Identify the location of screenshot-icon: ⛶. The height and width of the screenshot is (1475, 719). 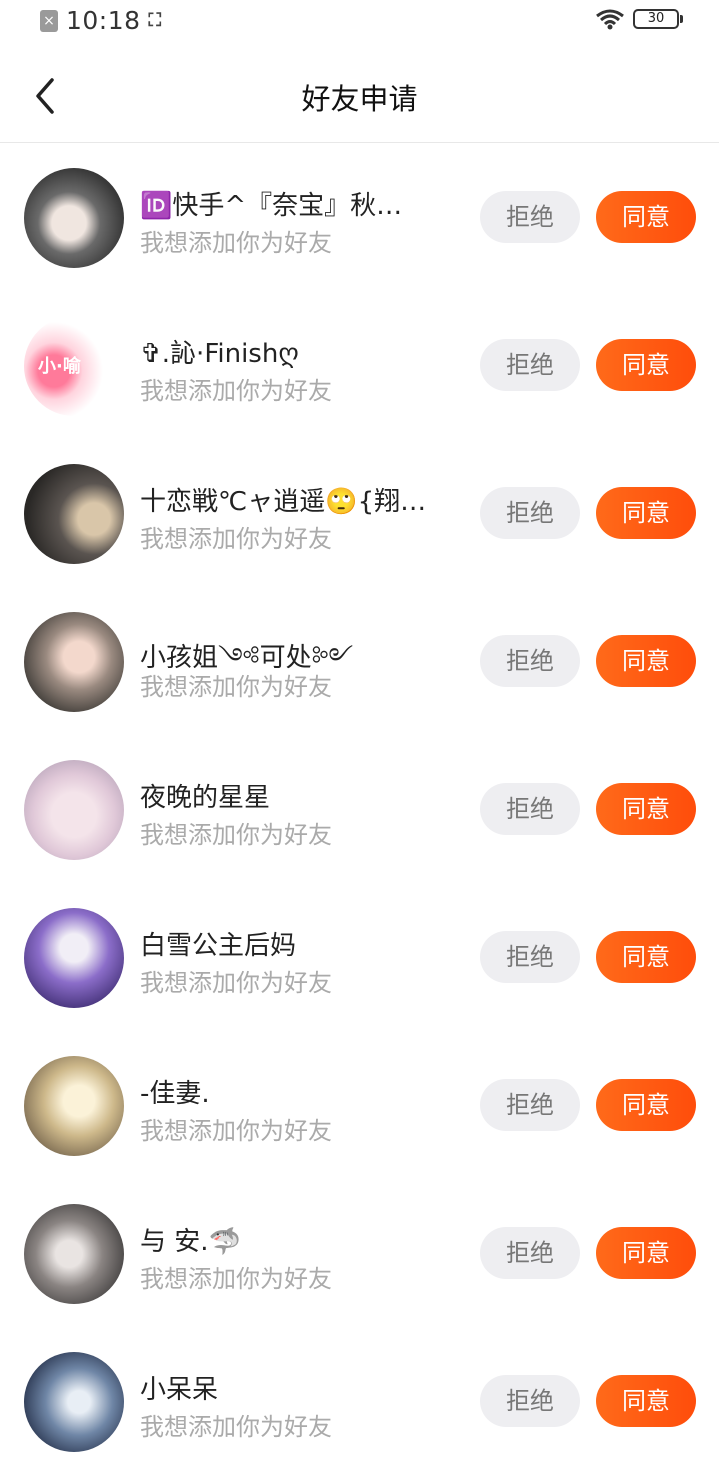
(155, 20).